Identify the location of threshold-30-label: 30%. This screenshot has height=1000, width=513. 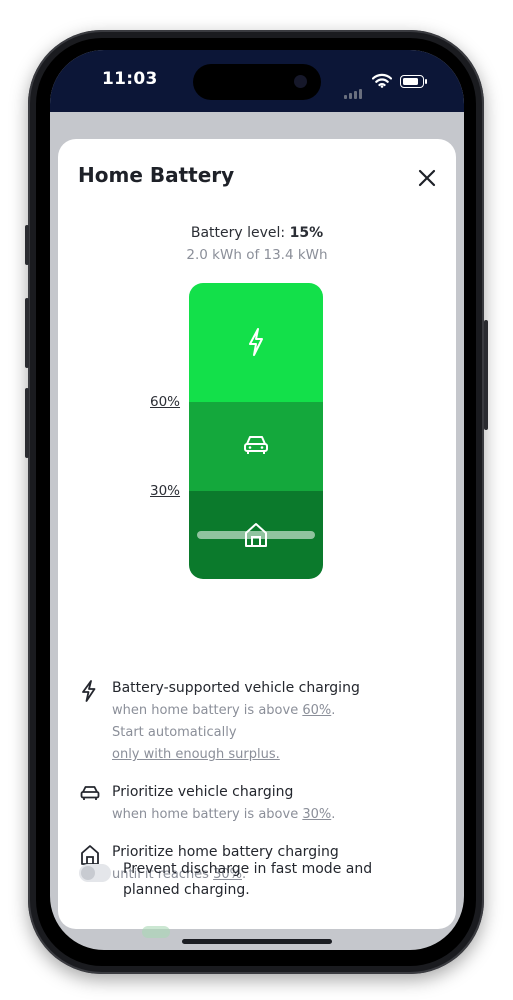
(165, 491).